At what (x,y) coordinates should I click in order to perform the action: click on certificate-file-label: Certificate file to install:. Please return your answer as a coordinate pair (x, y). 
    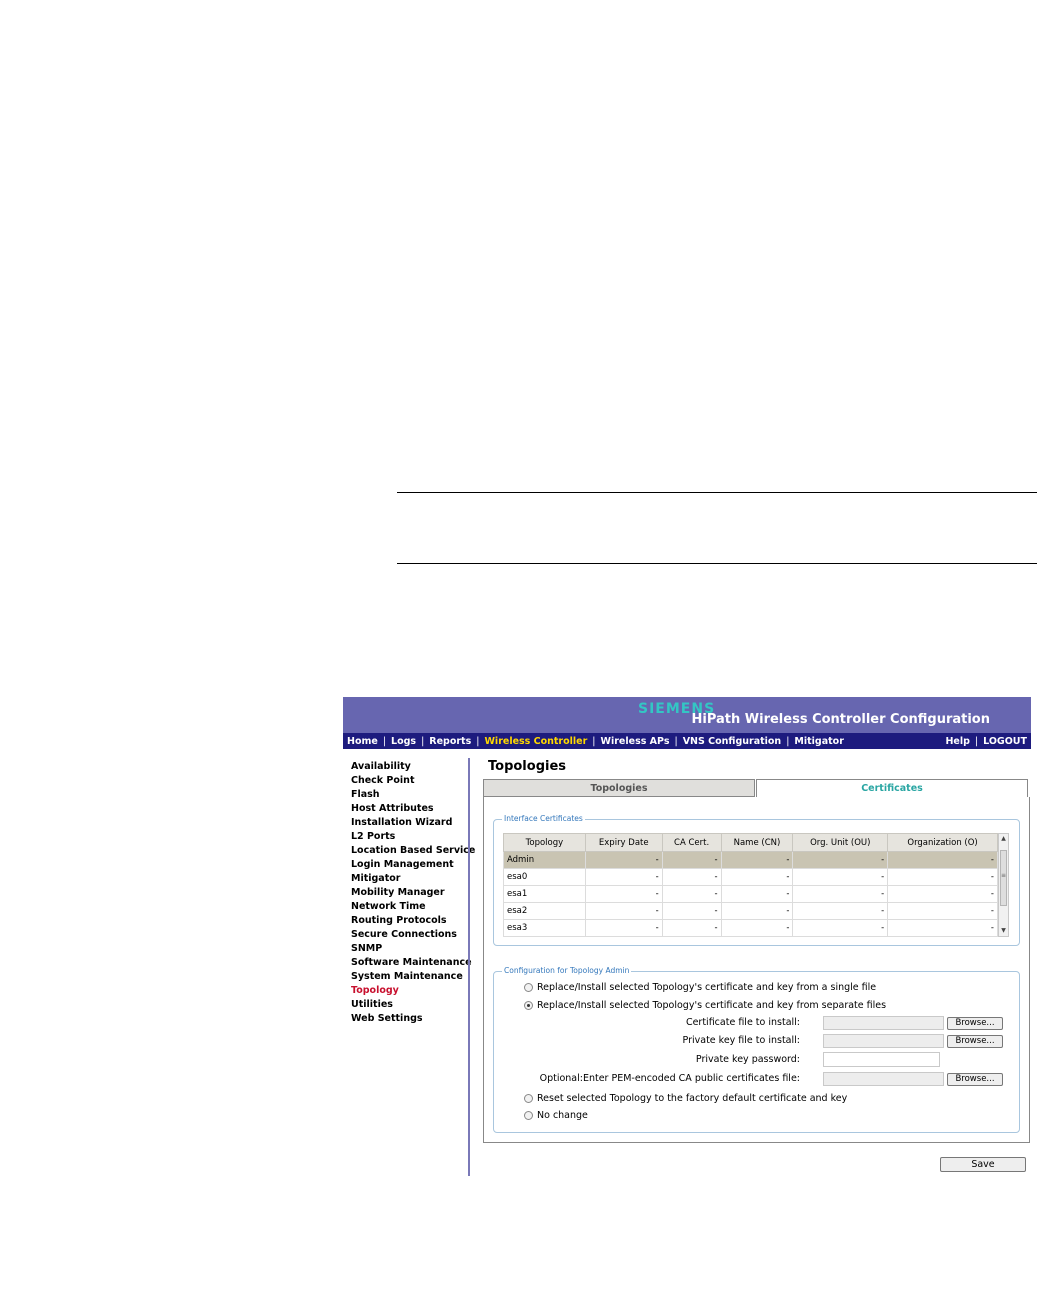
    Looking at the image, I should click on (742, 1022).